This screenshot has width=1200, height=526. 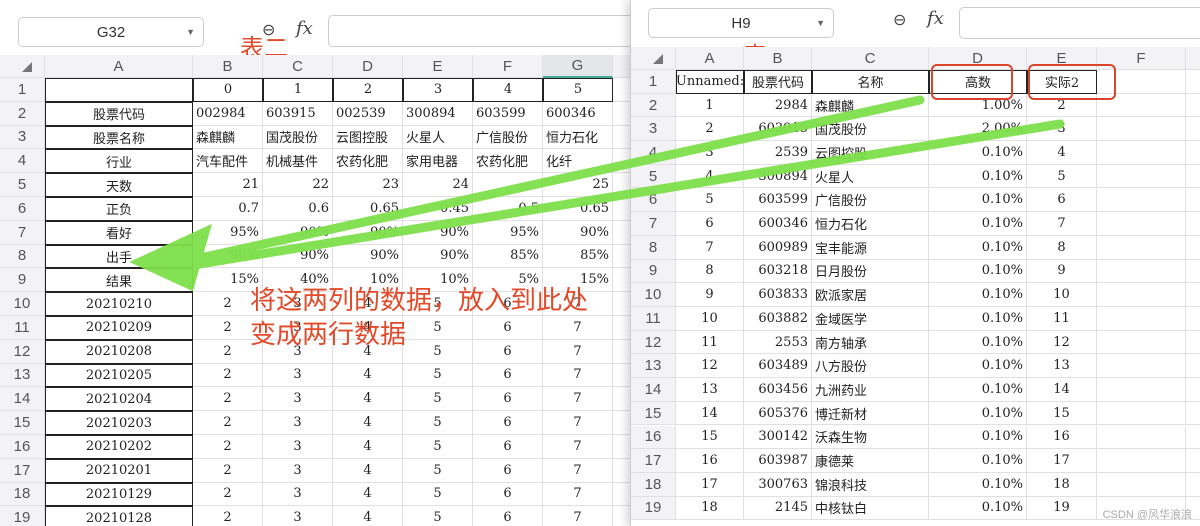 I want to click on table-cell: 20210203, so click(x=119, y=423).